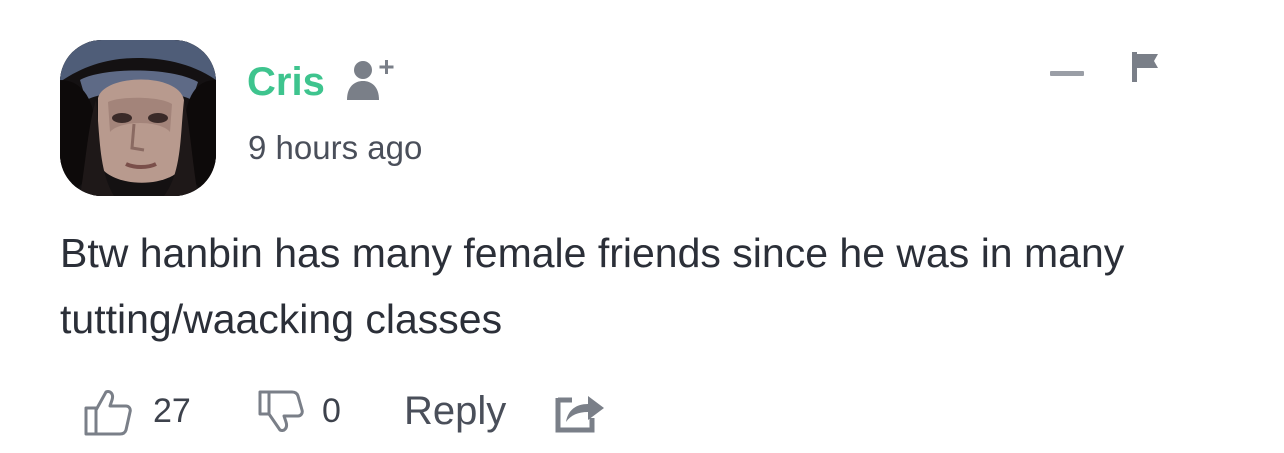 This screenshot has width=1284, height=453. What do you see at coordinates (335, 147) in the screenshot?
I see `comment-timestamp: 9 hours ago` at bounding box center [335, 147].